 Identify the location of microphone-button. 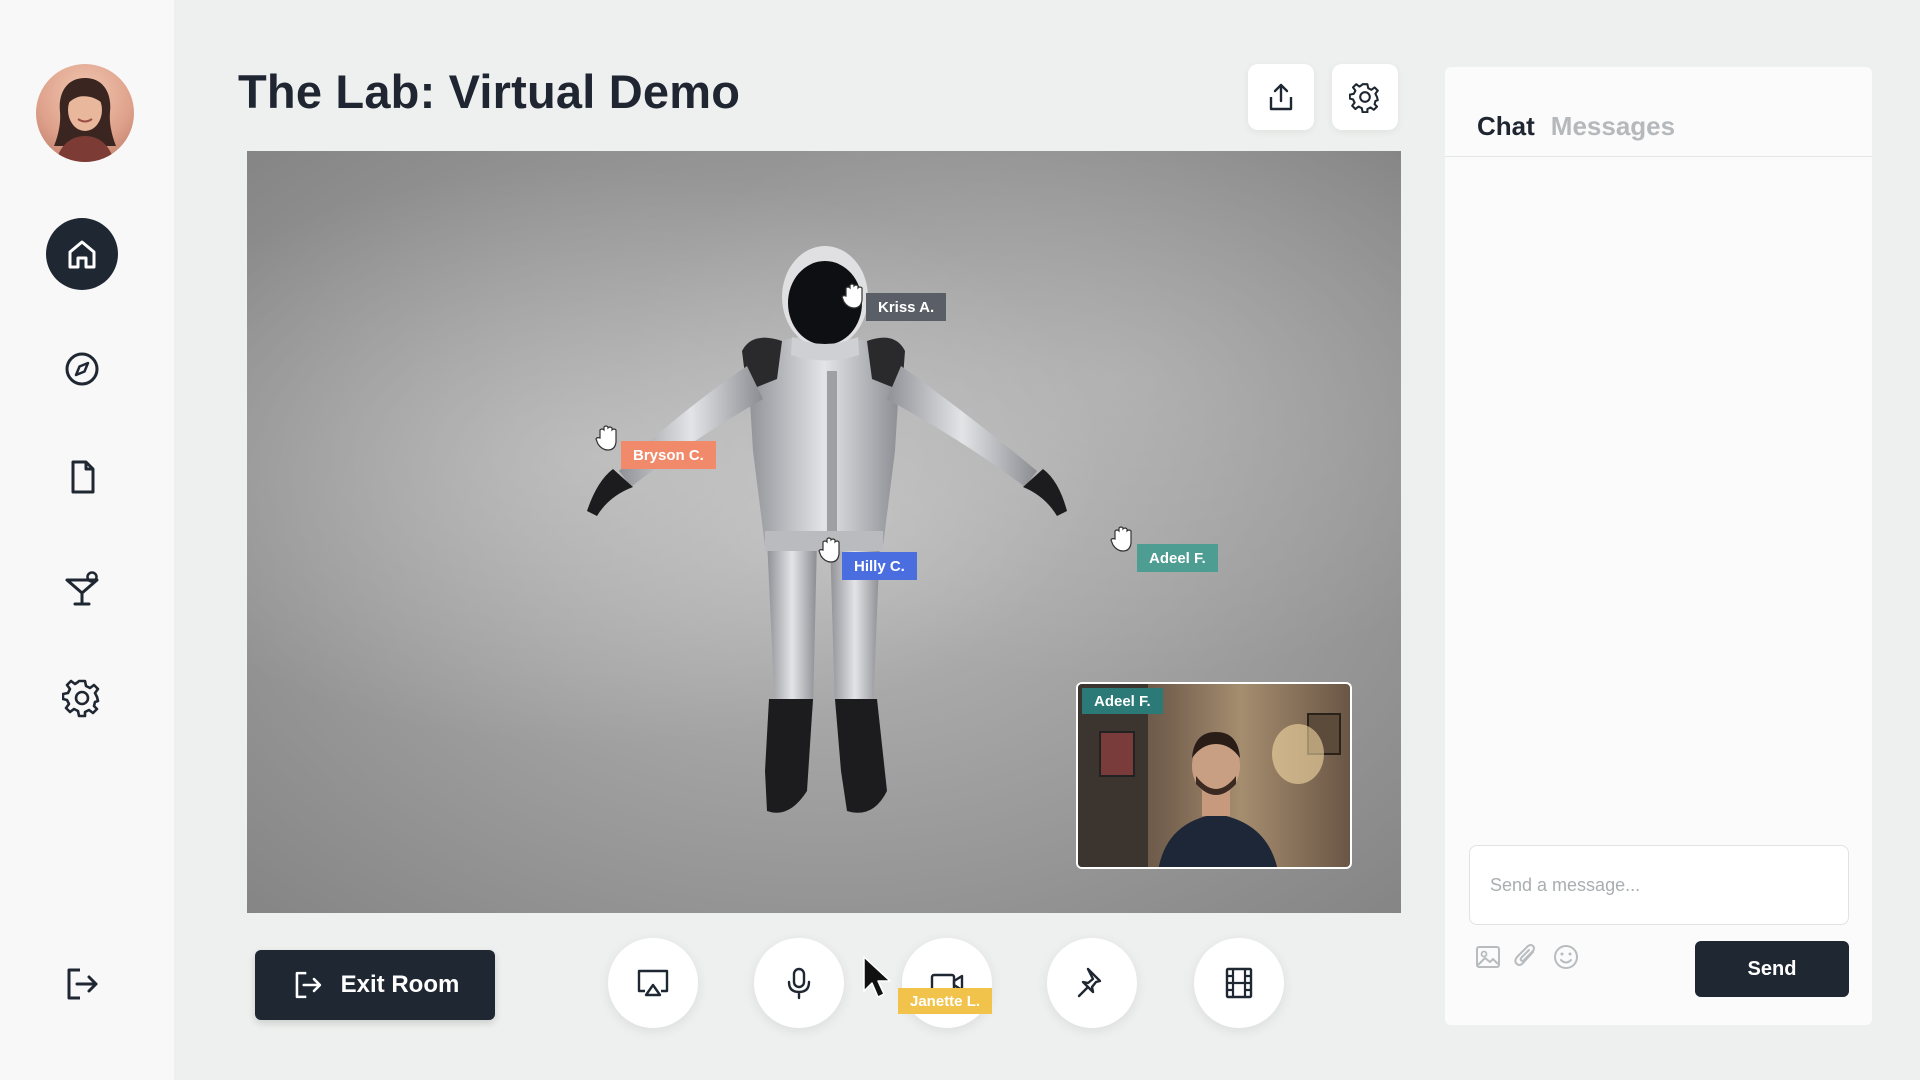
(799, 983).